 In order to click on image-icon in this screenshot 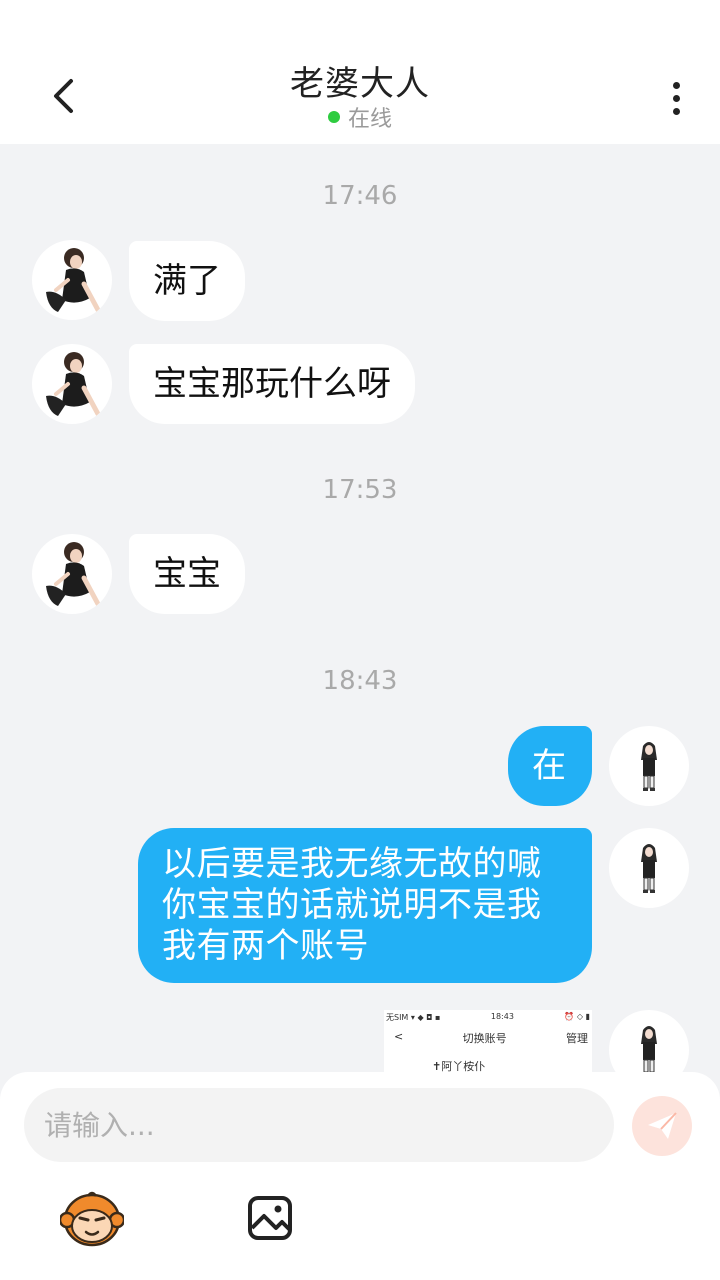, I will do `click(270, 1218)`.